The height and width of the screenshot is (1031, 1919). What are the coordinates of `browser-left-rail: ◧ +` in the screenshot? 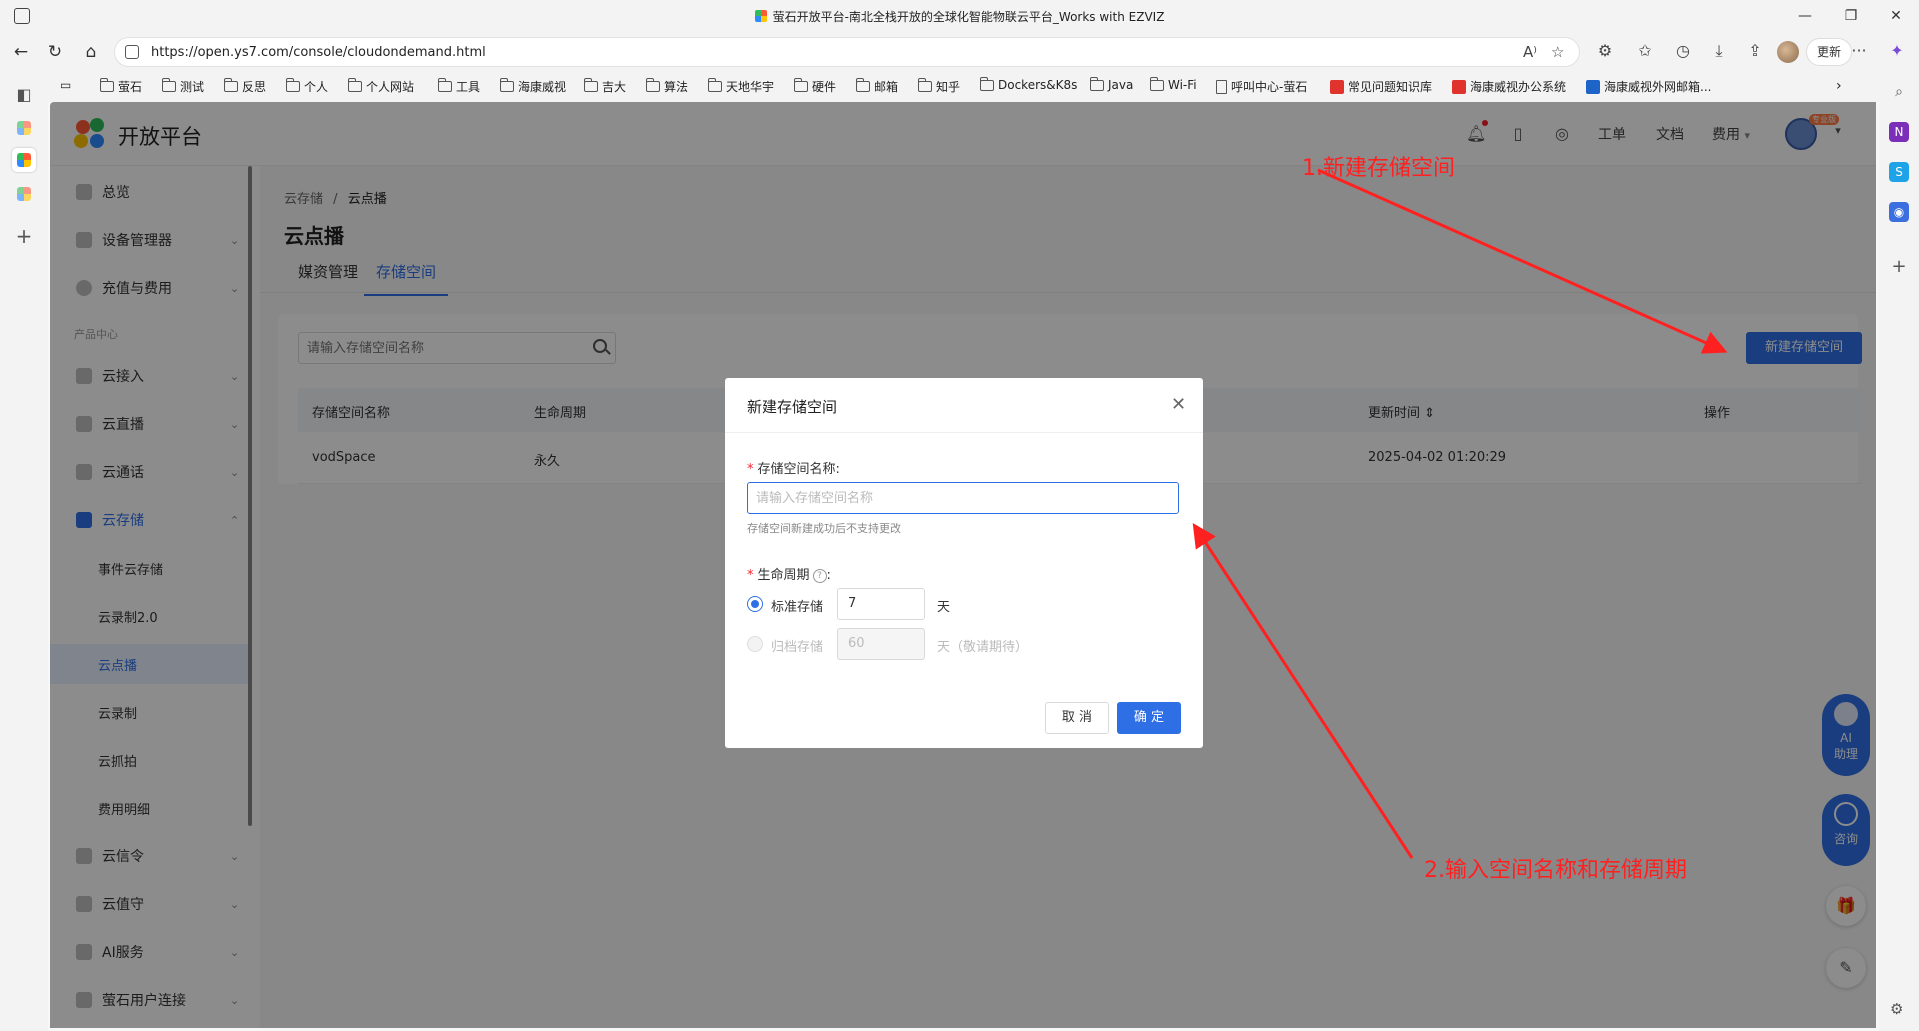 It's located at (24, 551).